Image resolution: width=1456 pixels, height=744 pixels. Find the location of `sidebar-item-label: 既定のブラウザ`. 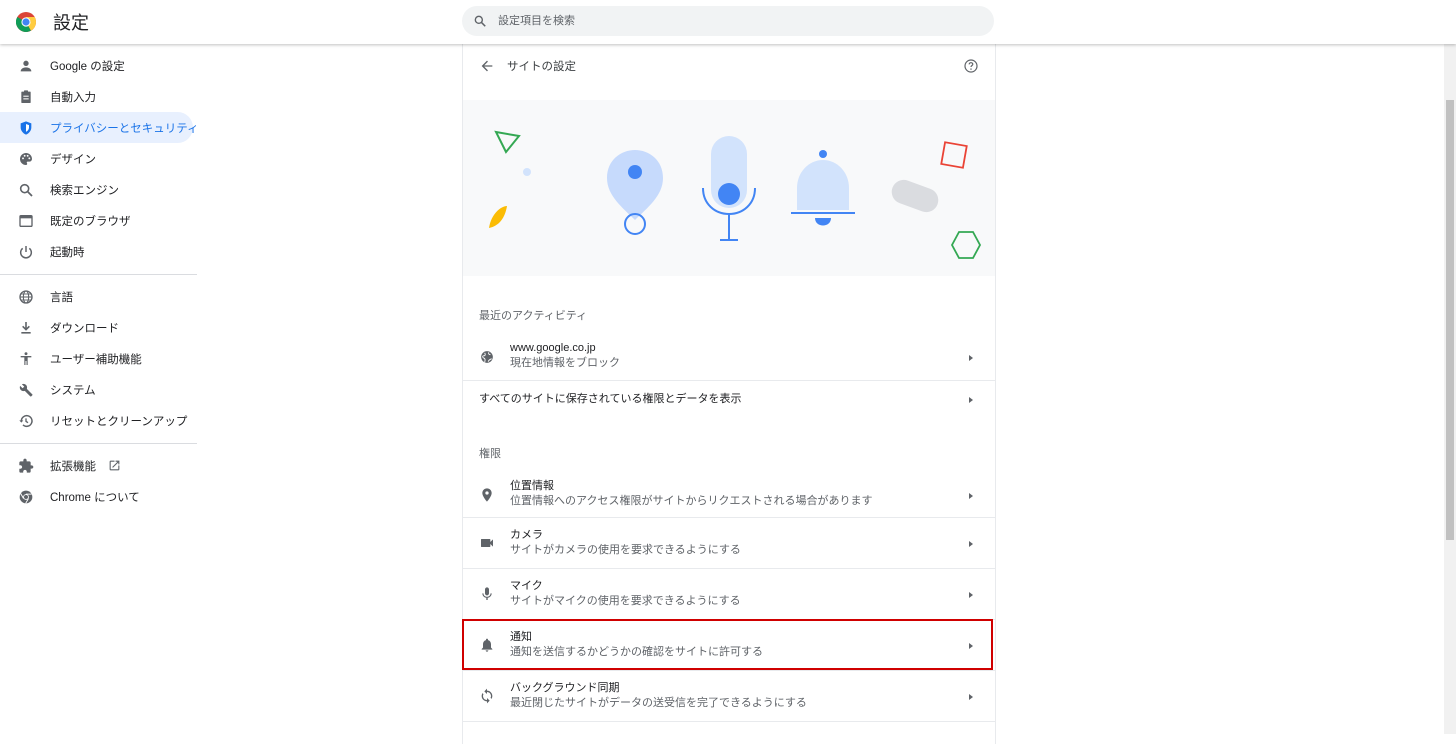

sidebar-item-label: 既定のブラウザ is located at coordinates (90, 221).